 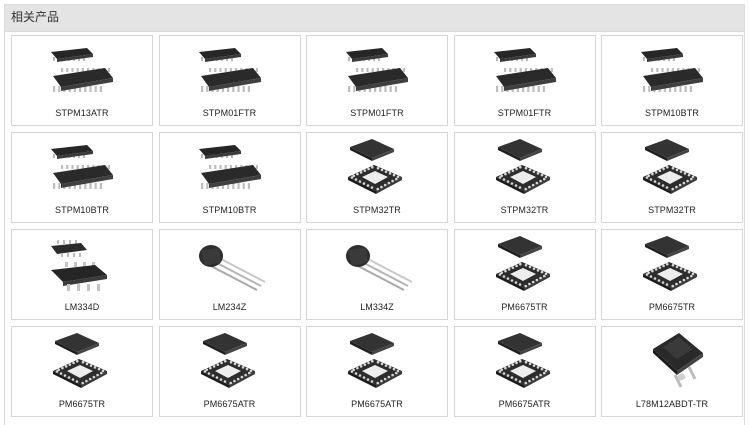 I want to click on product-card: LM334Z, so click(x=377, y=274).